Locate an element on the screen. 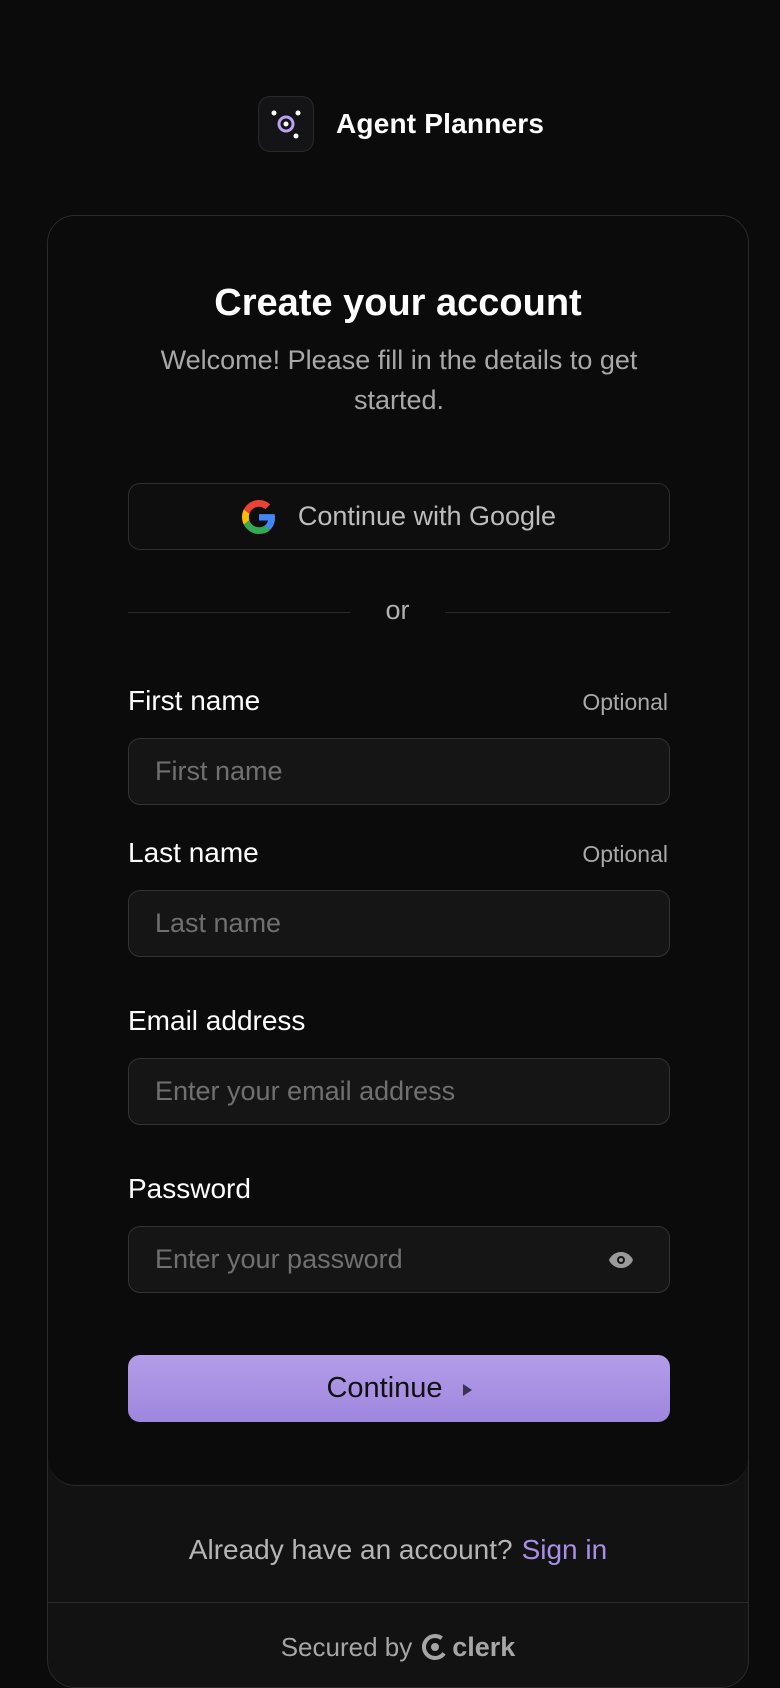 This screenshot has height=1688, width=780. secured-by-text: Secured by is located at coordinates (346, 1646).